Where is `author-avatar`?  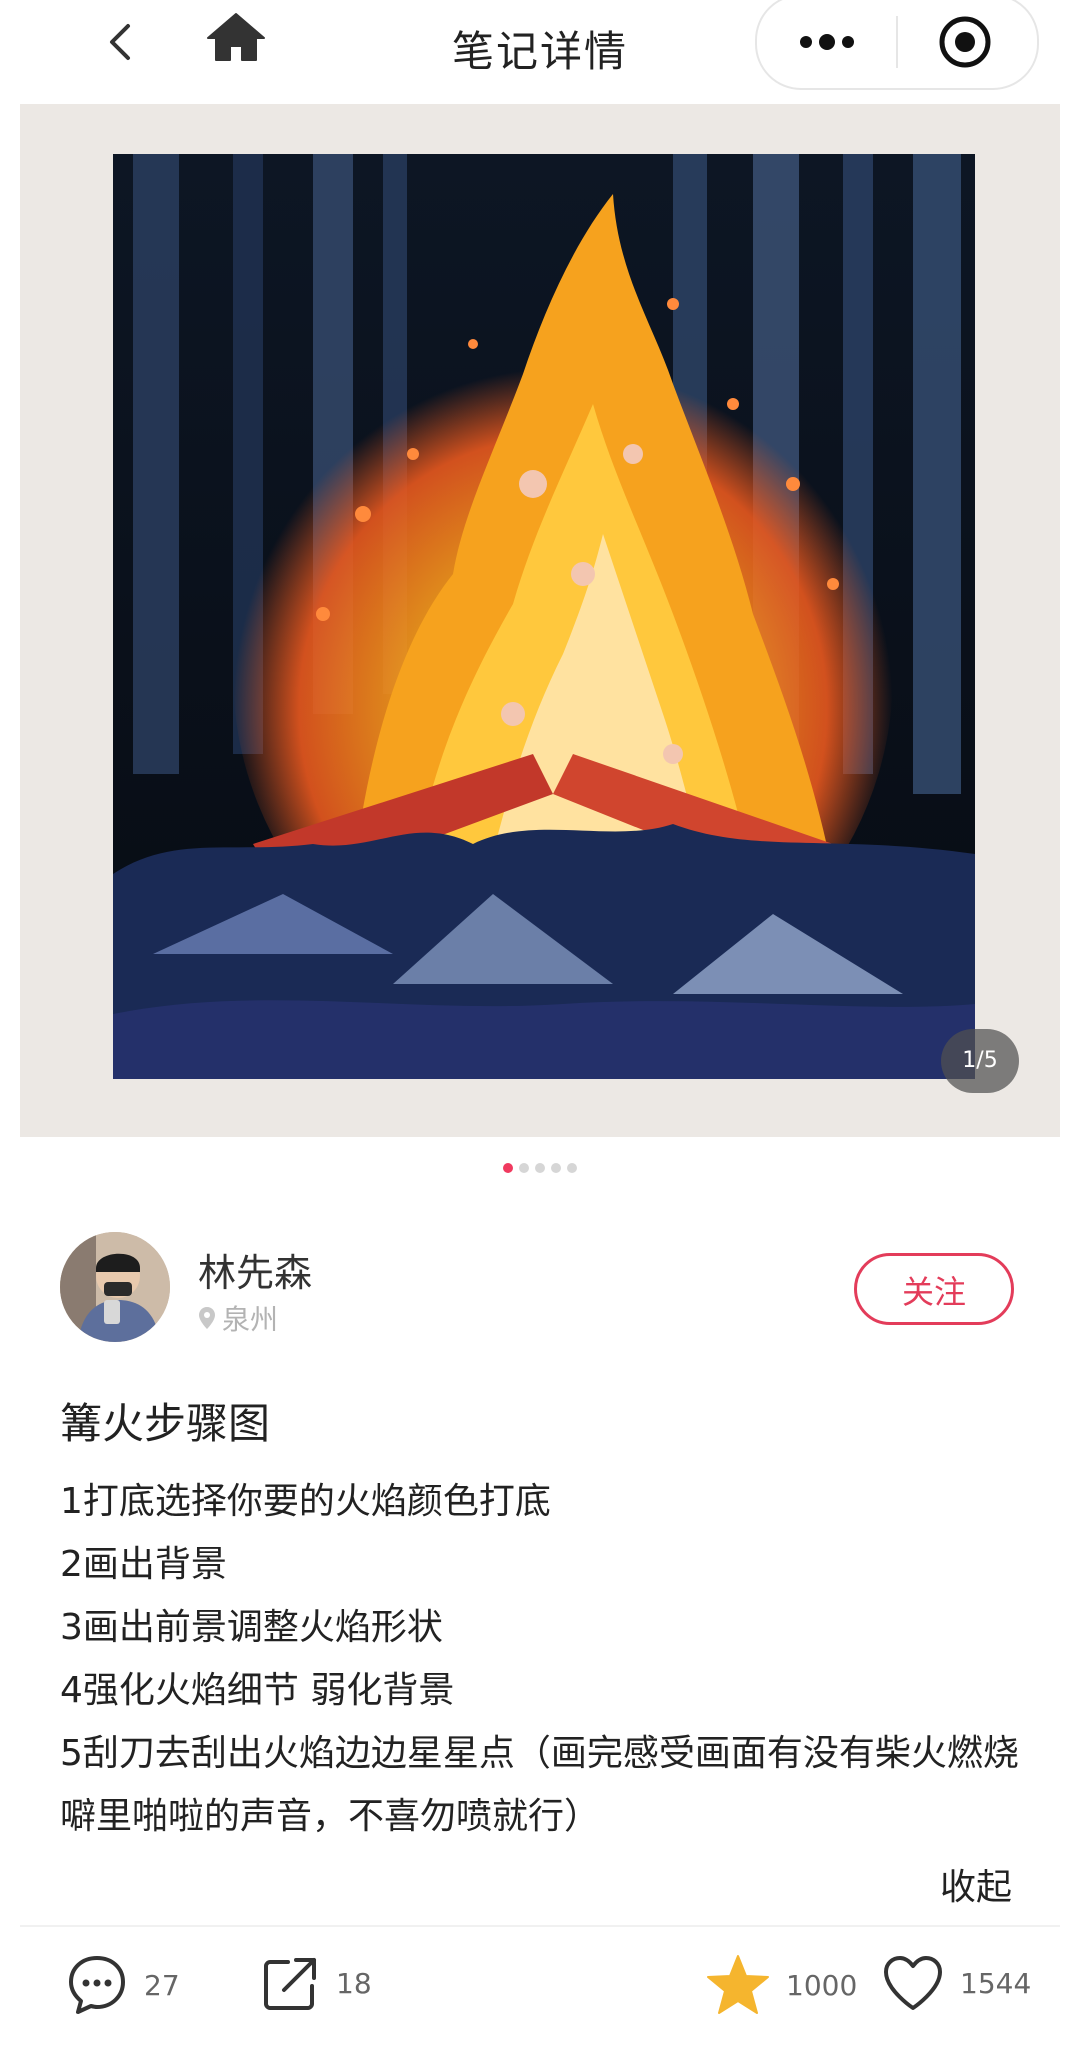
author-avatar is located at coordinates (115, 1287).